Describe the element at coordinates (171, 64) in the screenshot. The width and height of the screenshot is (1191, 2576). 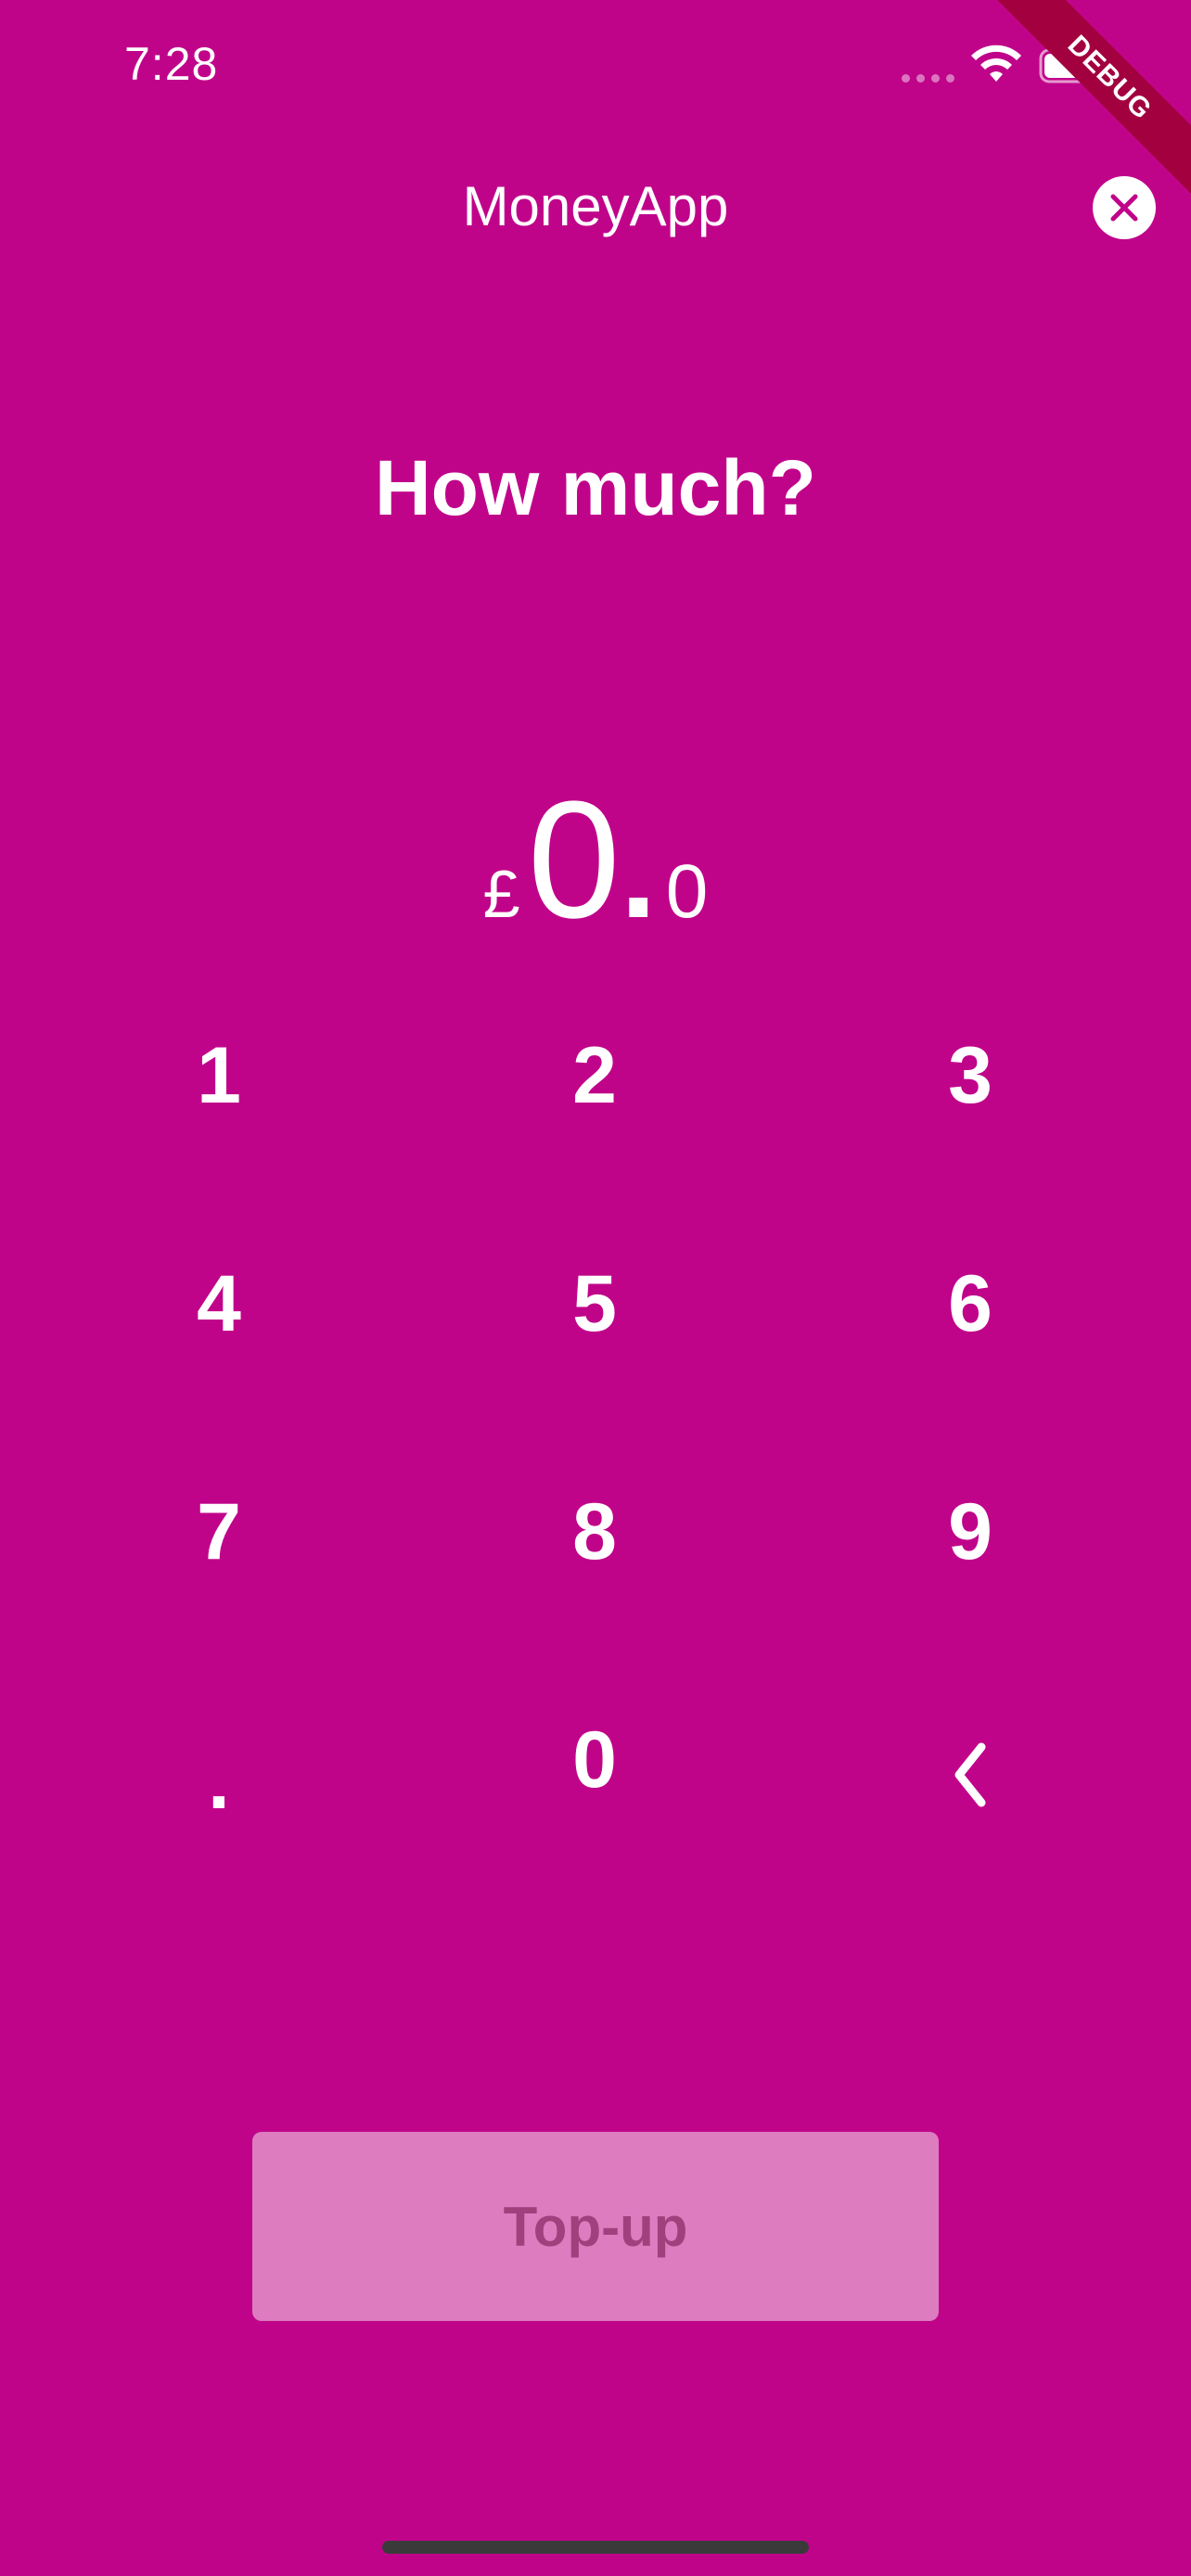
I see `status-time: 7:28` at that location.